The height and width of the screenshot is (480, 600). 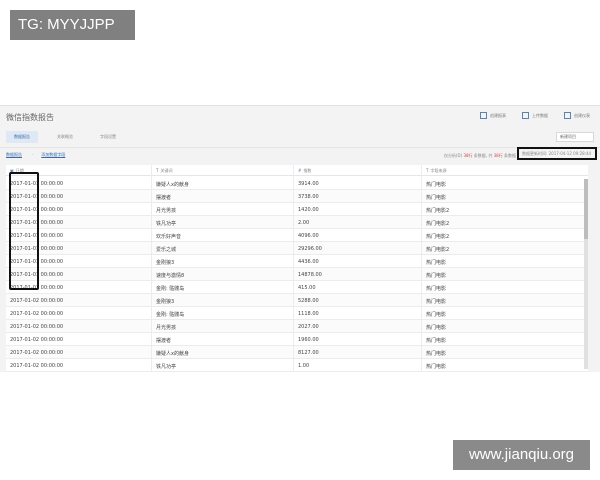 I want to click on cell-value: 4436.00, so click(x=308, y=262).